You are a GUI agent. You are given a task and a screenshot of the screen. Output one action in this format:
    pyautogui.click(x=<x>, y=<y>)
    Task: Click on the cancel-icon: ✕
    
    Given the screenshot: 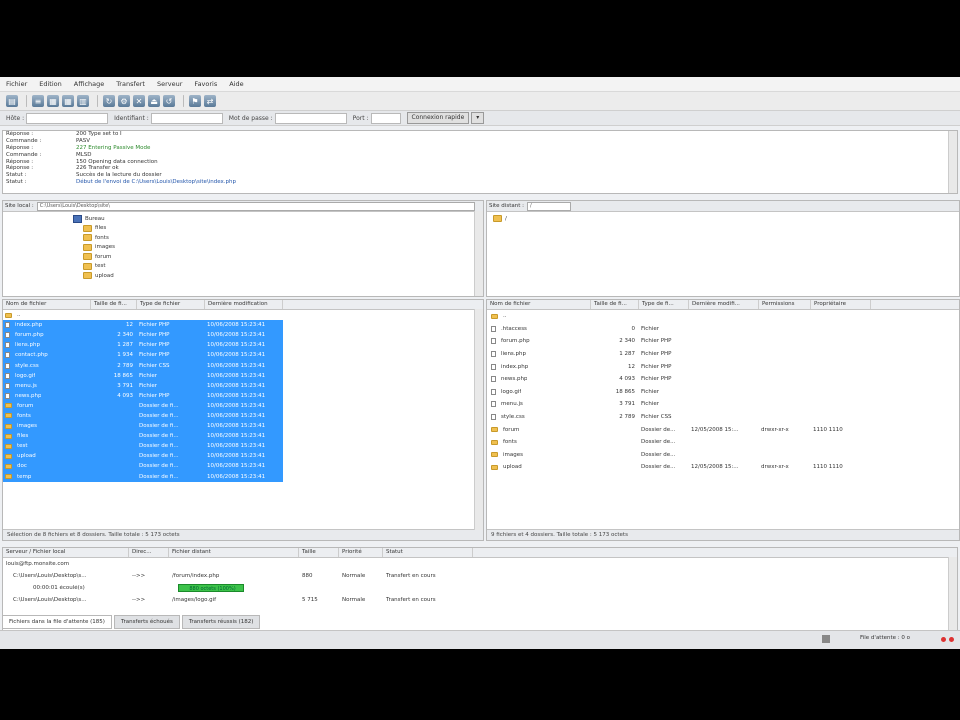 What is the action you would take?
    pyautogui.click(x=139, y=101)
    